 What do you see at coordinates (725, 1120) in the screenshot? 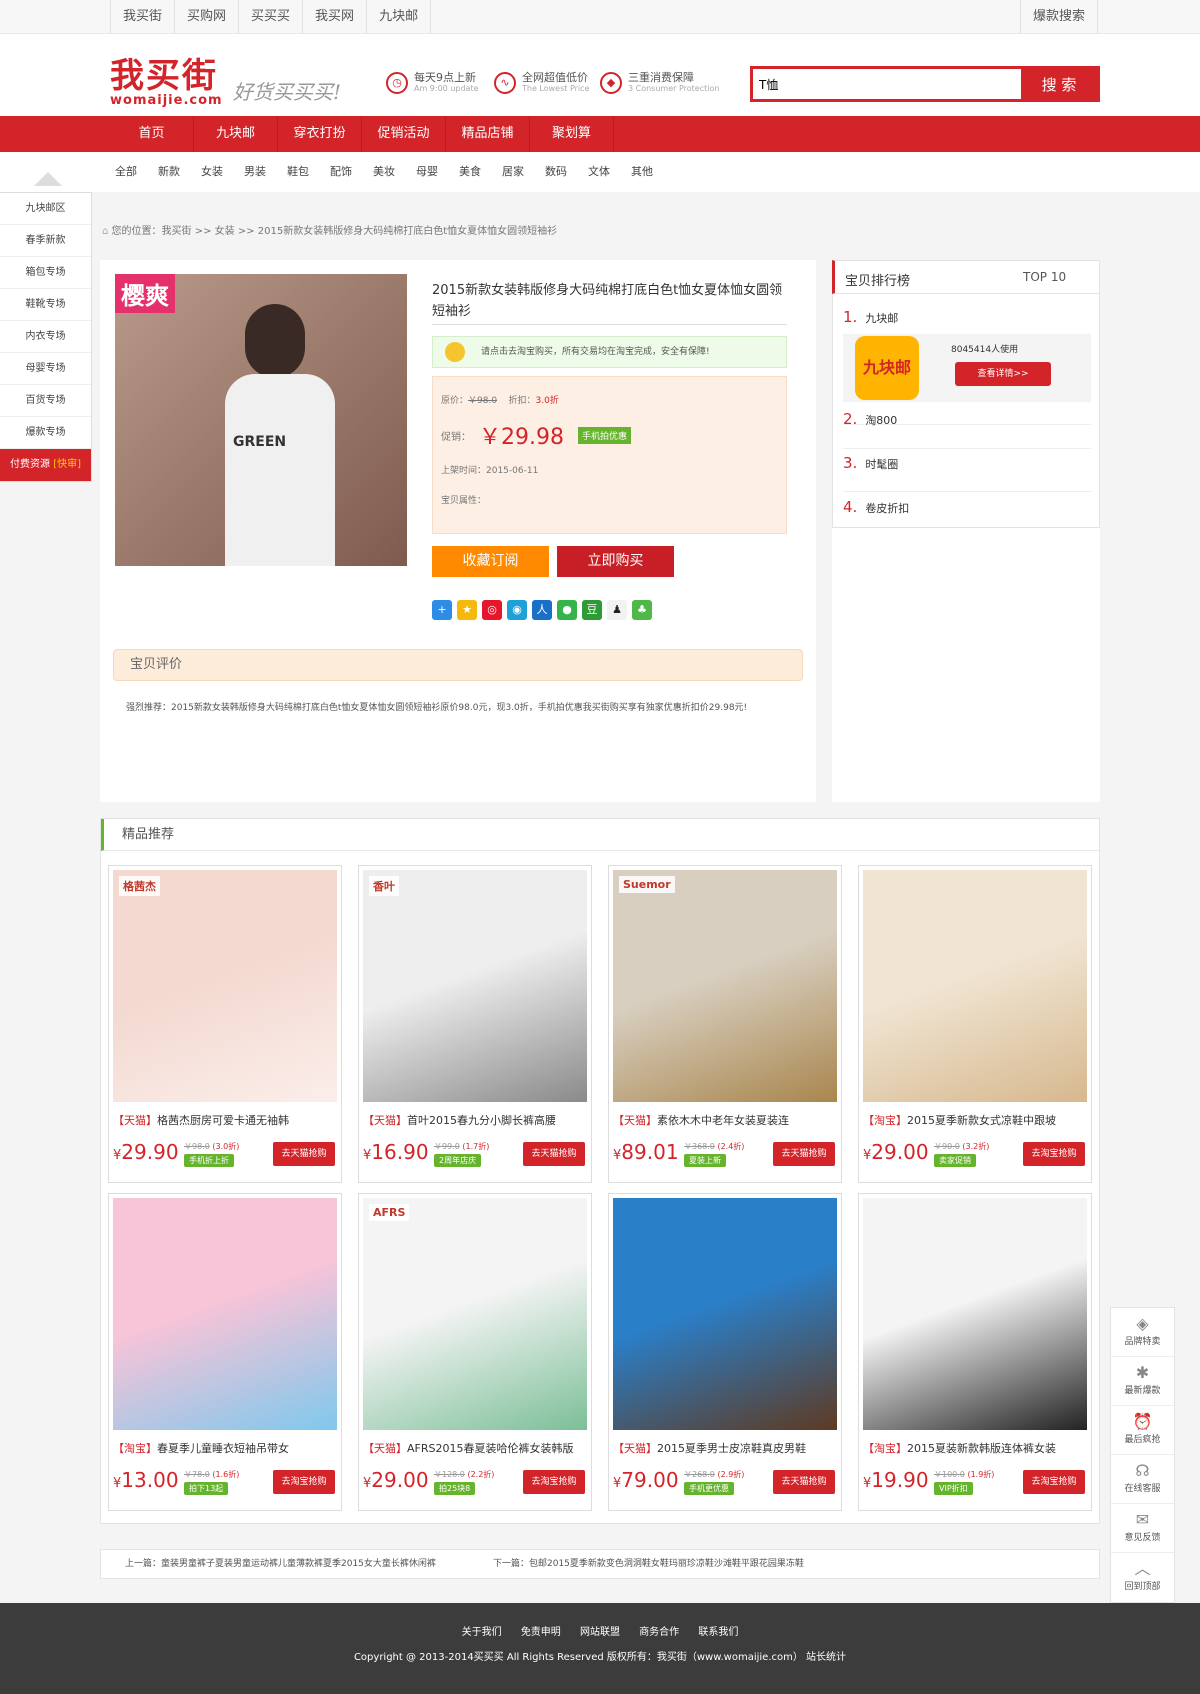
I see `product-card-name: 【天猫】素依木木中老年女装夏装连` at bounding box center [725, 1120].